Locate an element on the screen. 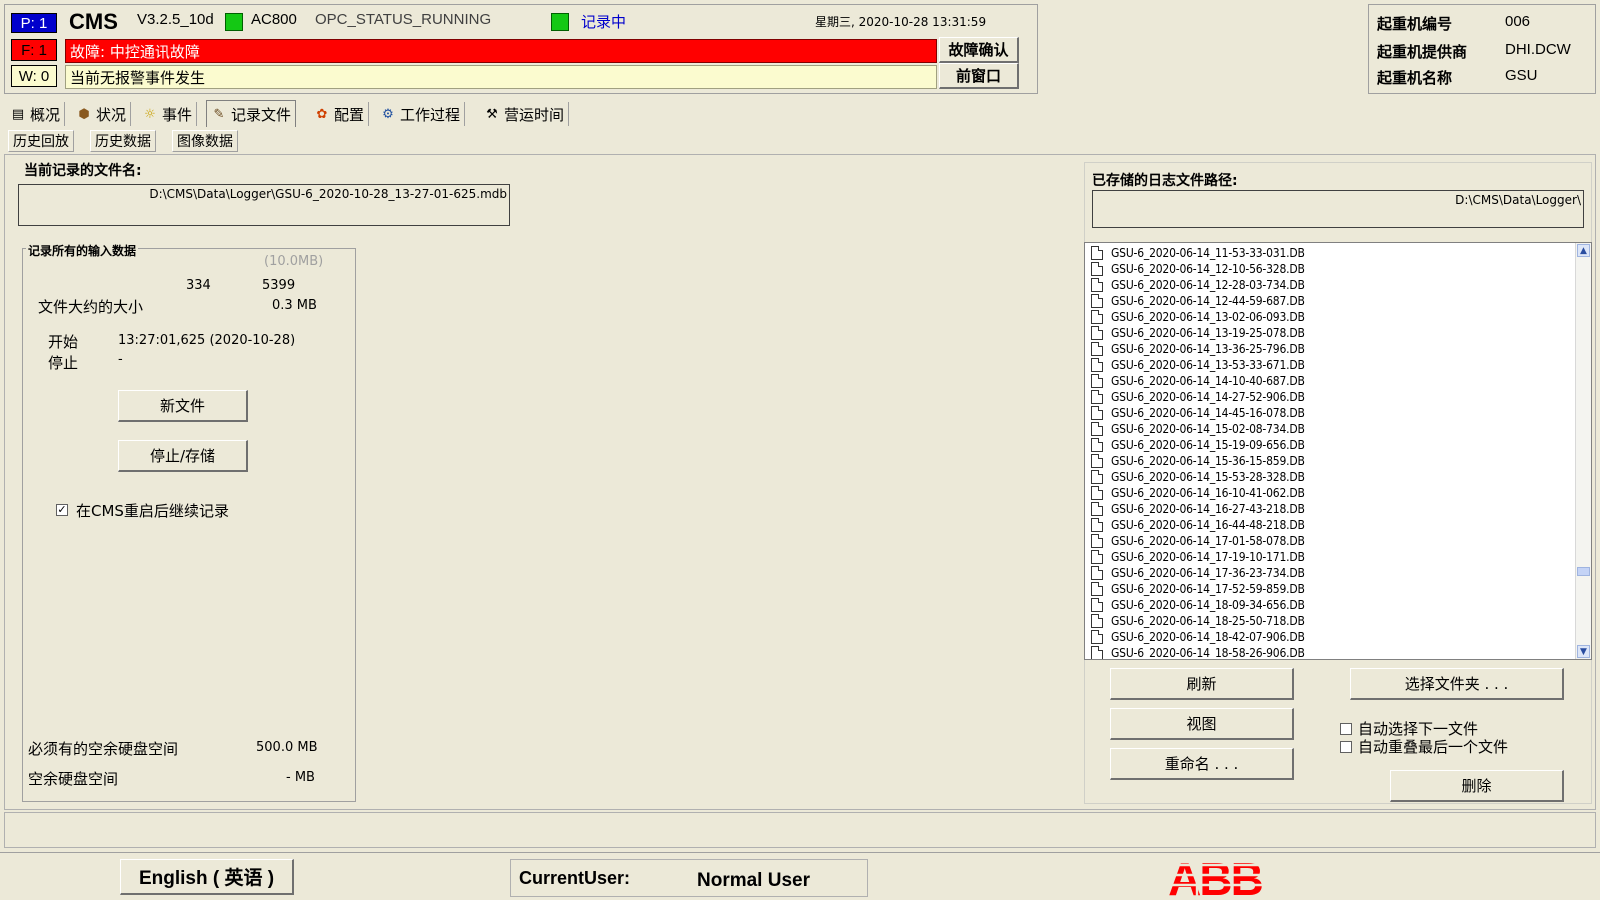 The height and width of the screenshot is (900, 1600). rename-button: 重命名 . . . is located at coordinates (1202, 764).